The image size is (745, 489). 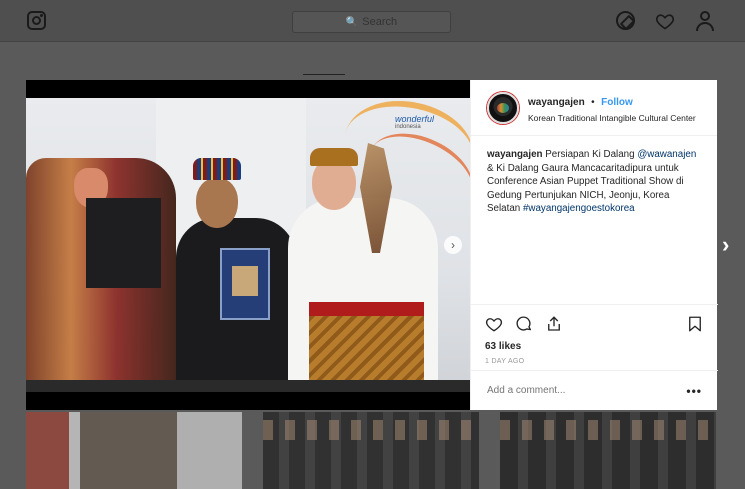 What do you see at coordinates (695, 324) in the screenshot?
I see `bookmark-icon` at bounding box center [695, 324].